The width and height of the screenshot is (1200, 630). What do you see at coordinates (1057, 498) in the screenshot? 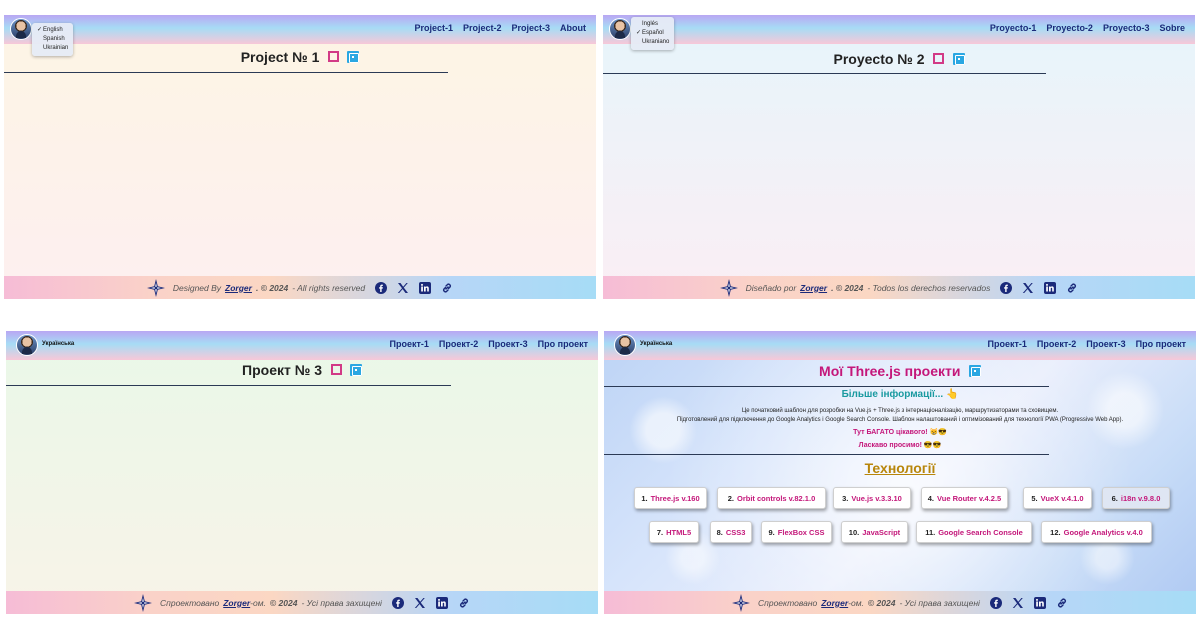
I see `tech-button-vuex: 5. VueX v.4.1.0` at bounding box center [1057, 498].